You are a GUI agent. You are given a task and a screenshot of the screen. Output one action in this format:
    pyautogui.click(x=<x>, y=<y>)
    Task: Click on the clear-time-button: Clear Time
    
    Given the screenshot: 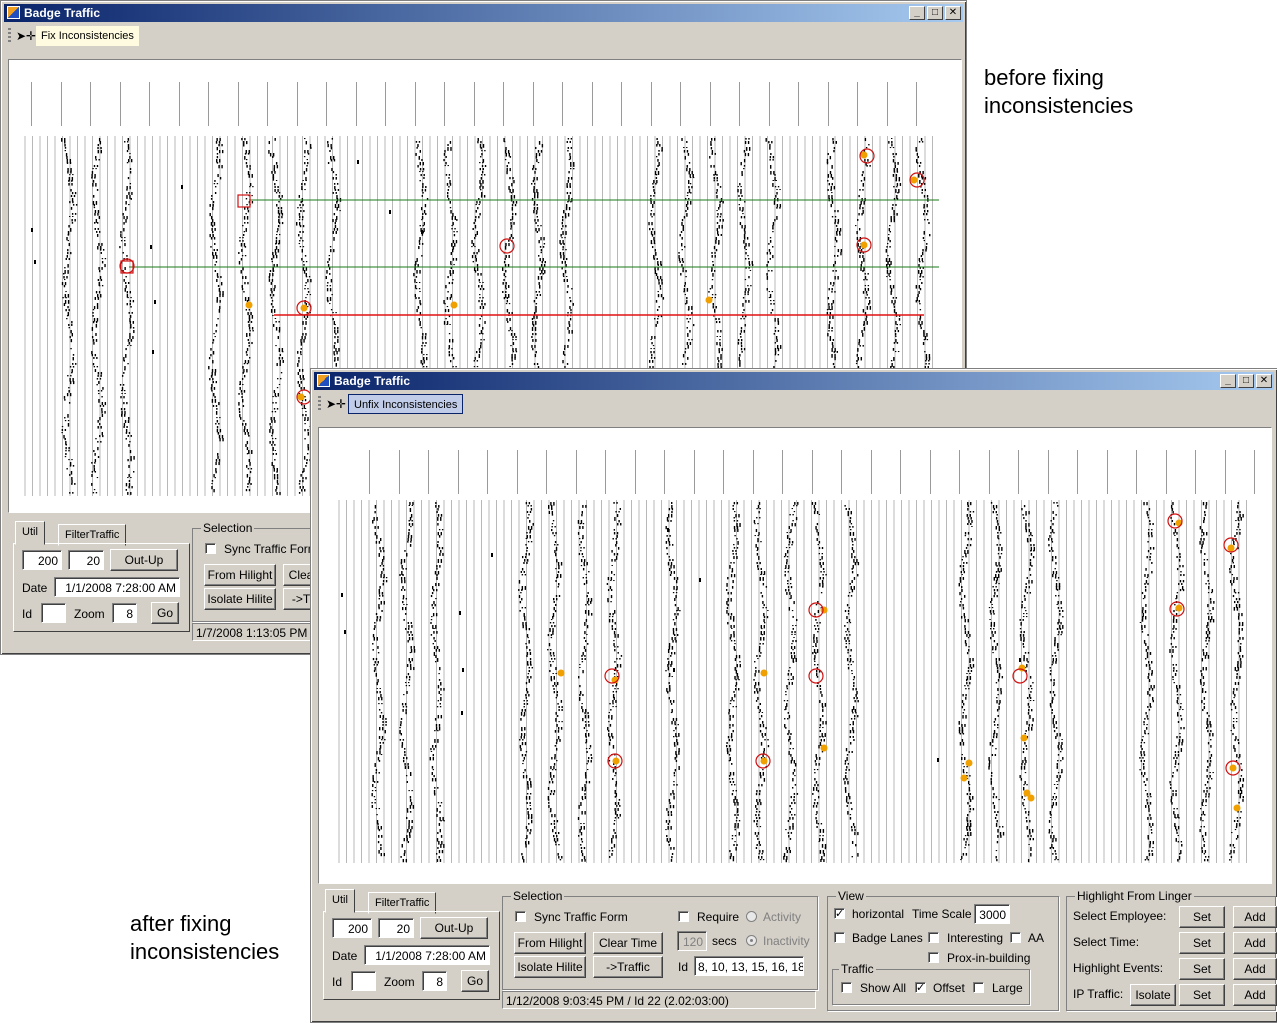 What is the action you would take?
    pyautogui.click(x=628, y=943)
    